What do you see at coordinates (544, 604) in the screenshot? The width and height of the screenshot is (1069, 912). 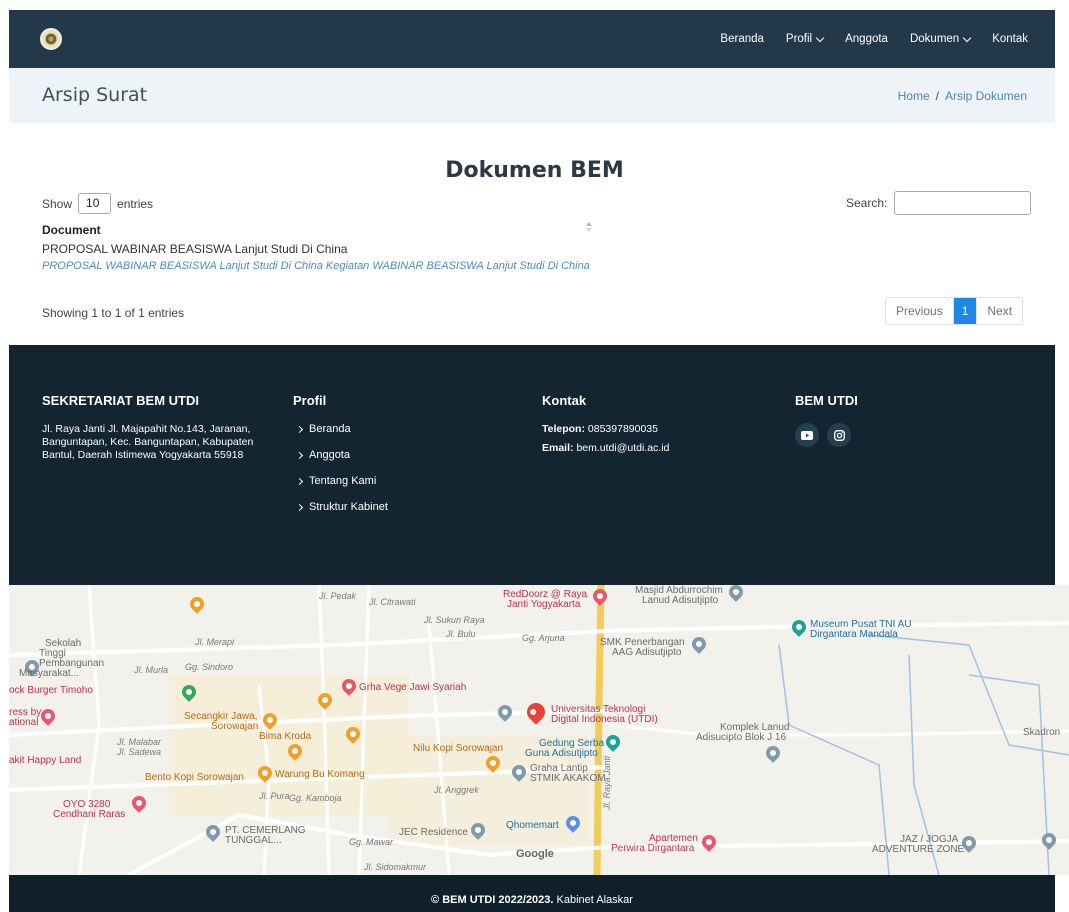 I see `map-label: Janti Yogyakarta` at bounding box center [544, 604].